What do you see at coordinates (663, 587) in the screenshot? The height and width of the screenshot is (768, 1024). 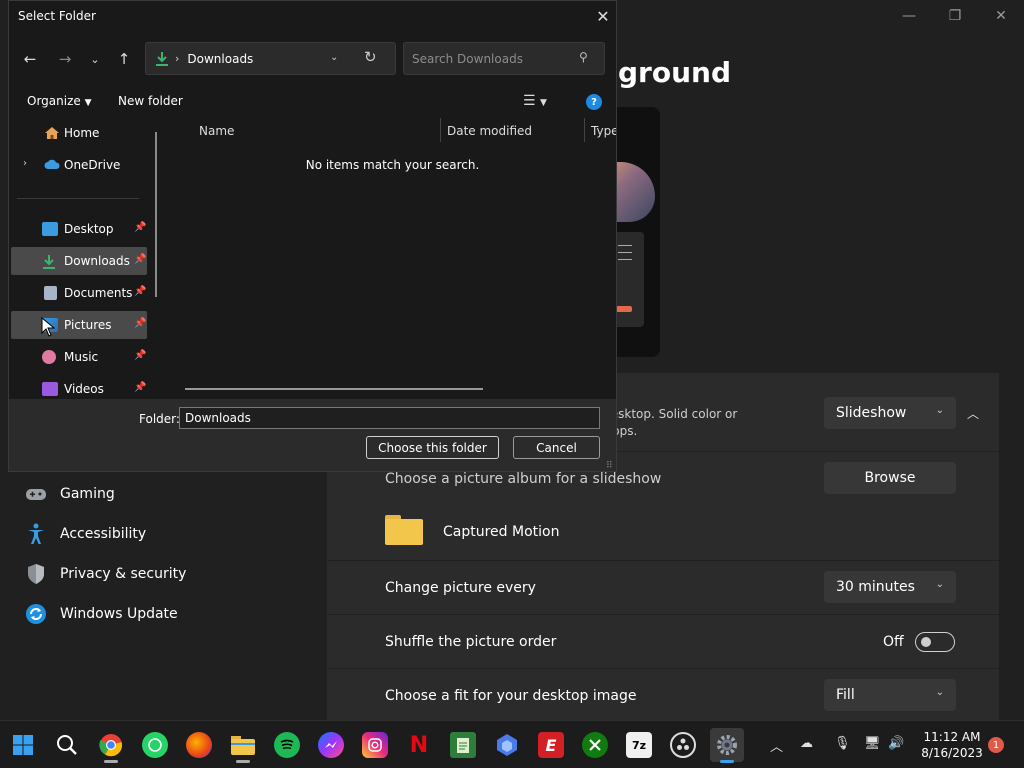 I see `change-picture-card: Change picture every 30 minutes ⌄` at bounding box center [663, 587].